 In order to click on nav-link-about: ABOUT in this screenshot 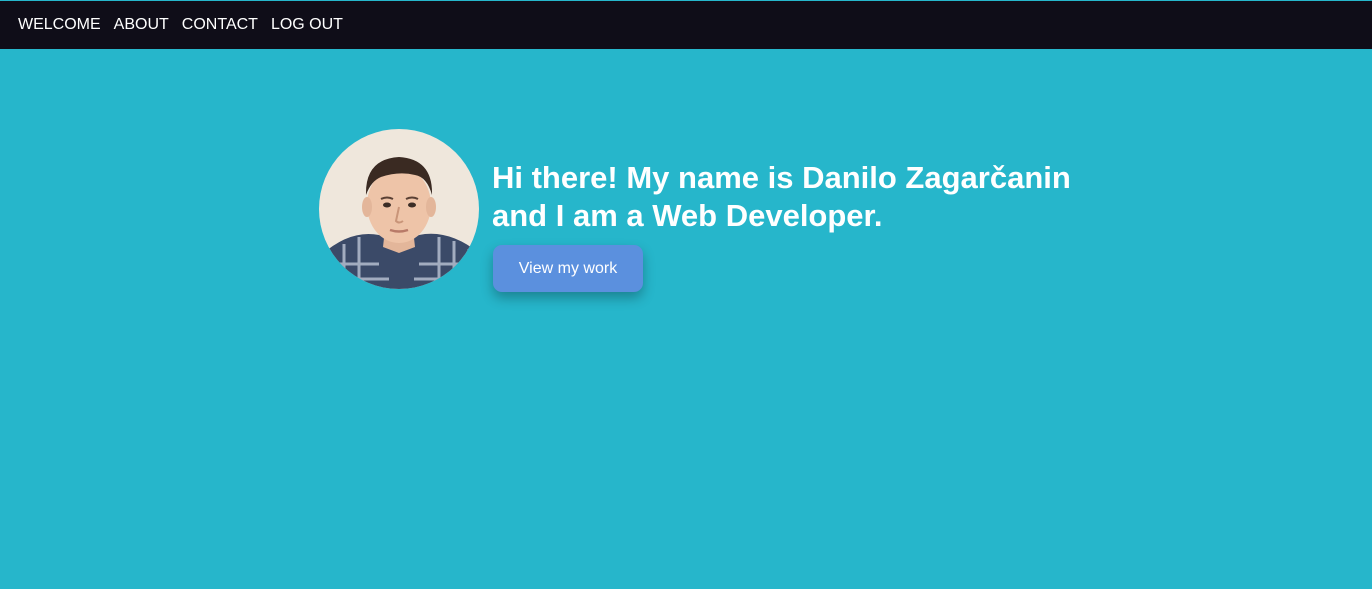, I will do `click(141, 25)`.